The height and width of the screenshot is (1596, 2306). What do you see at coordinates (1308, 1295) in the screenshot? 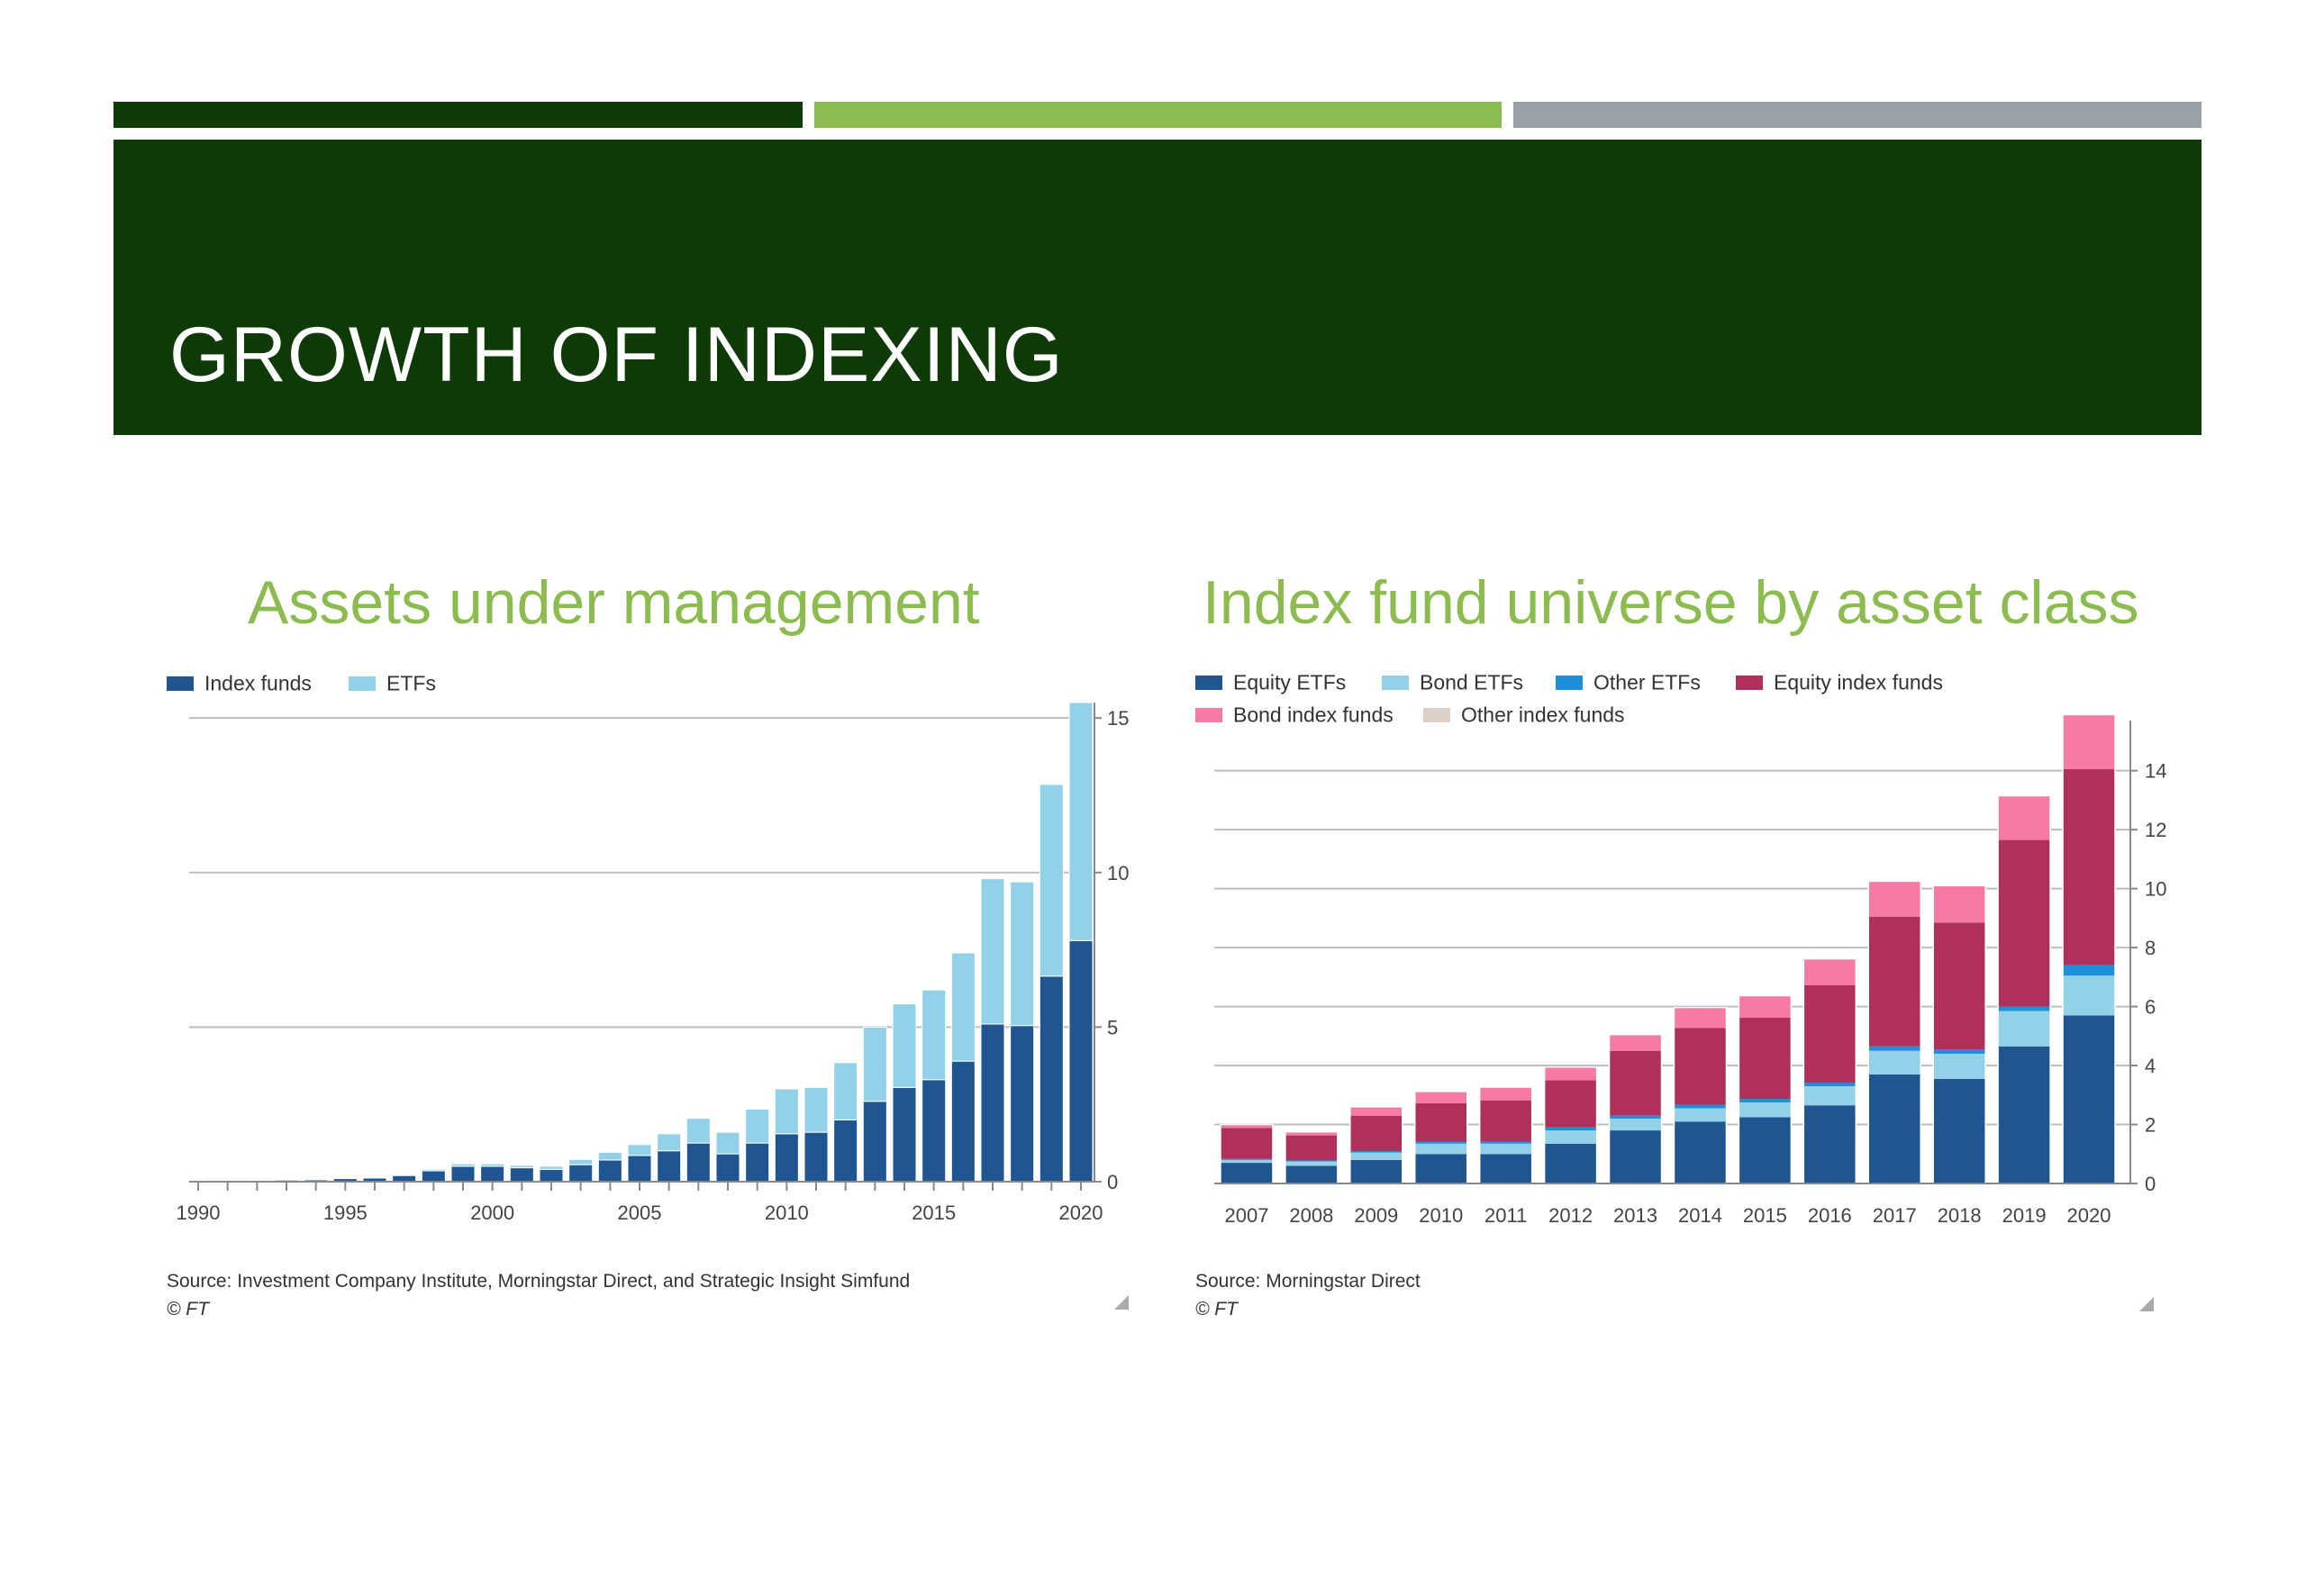
I see `chart-2-source: Source: Morningstar Direct © FT` at bounding box center [1308, 1295].